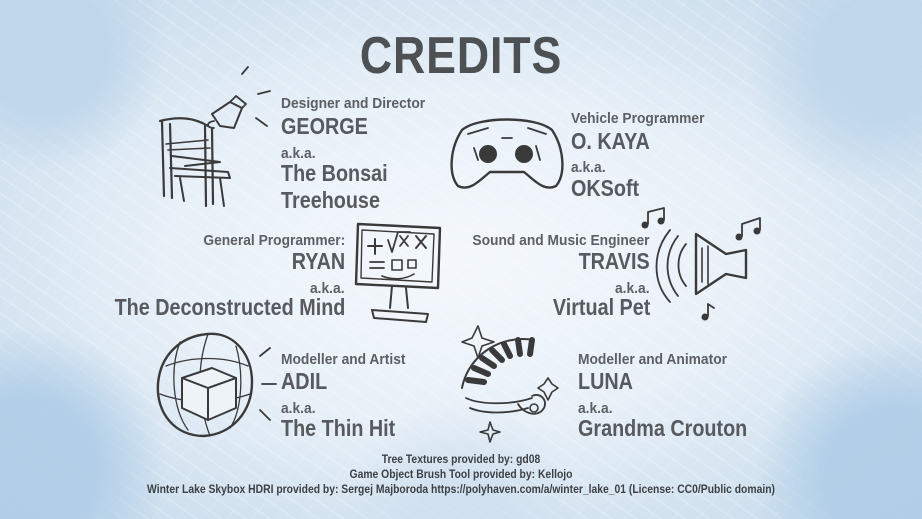 This screenshot has height=519, width=922. Describe the element at coordinates (353, 103) in the screenshot. I see `credit-role: Designer and Director` at that location.